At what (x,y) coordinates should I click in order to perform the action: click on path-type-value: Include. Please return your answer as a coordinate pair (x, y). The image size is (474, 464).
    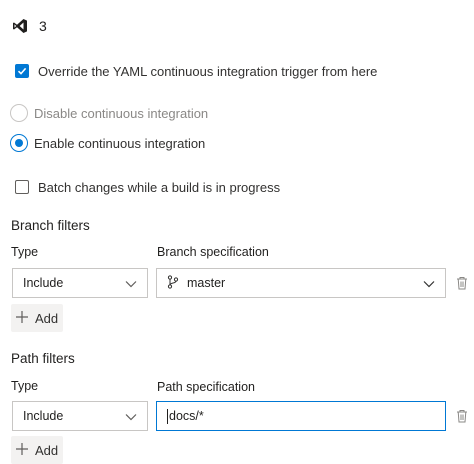
    Looking at the image, I should click on (43, 416).